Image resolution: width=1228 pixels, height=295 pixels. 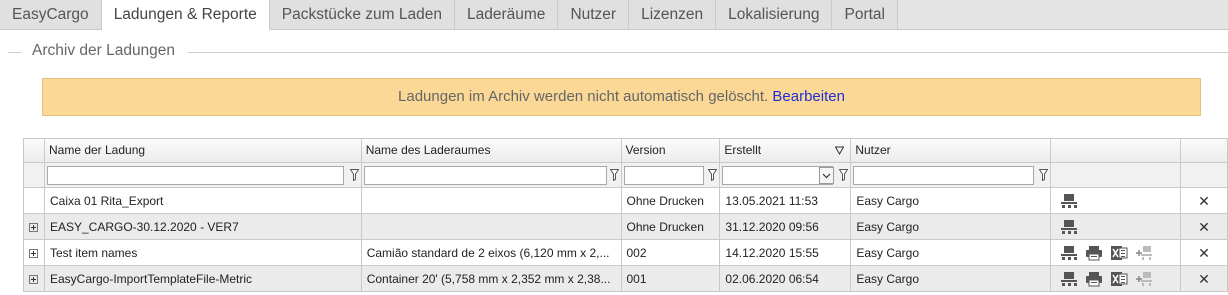 What do you see at coordinates (203, 227) in the screenshot?
I see `cell-load-name: EASY_CARGO-30.12.2020 - VER7` at bounding box center [203, 227].